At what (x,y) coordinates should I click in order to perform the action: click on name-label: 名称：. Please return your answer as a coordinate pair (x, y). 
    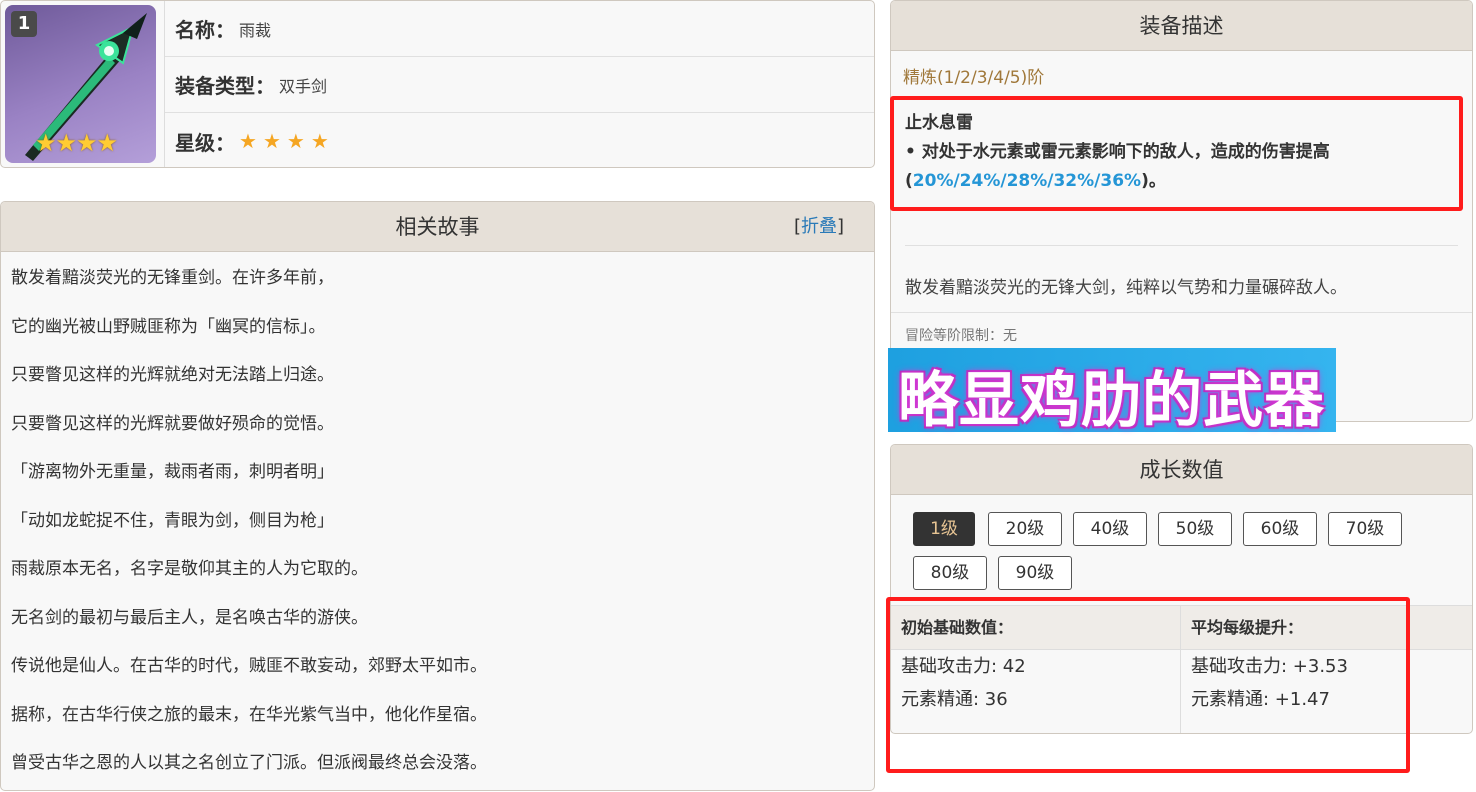
    Looking at the image, I should click on (205, 30).